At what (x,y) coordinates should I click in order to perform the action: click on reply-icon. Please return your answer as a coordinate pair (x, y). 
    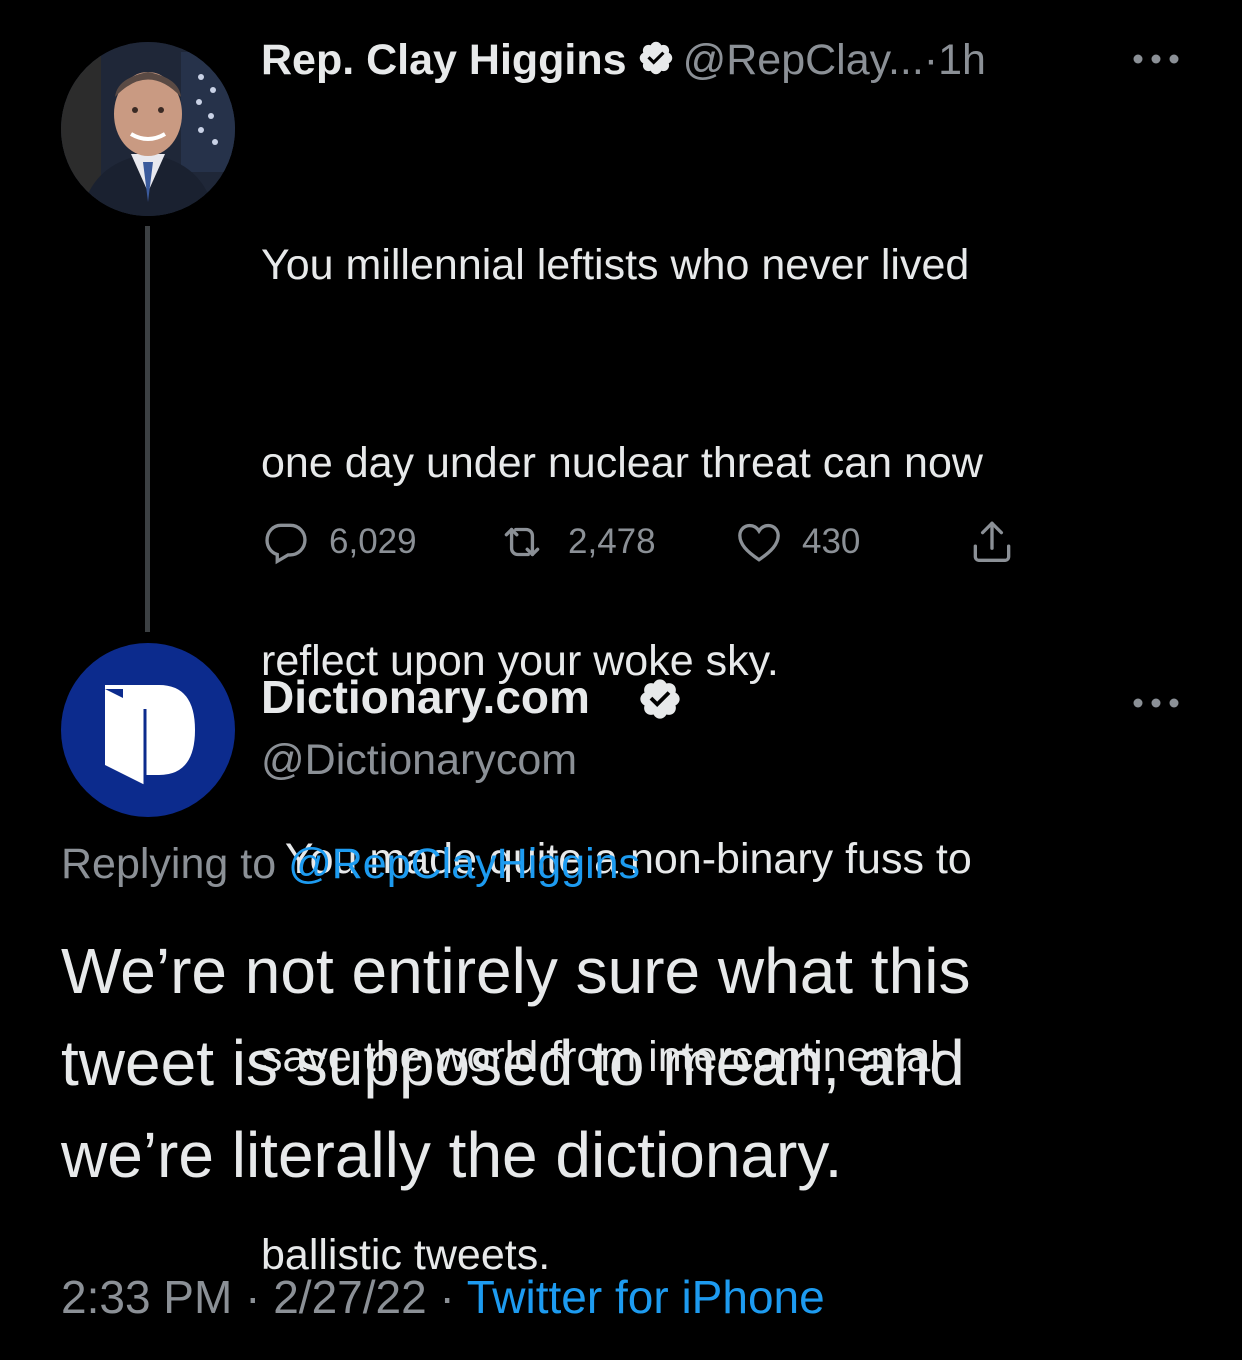
    Looking at the image, I should click on (286, 544).